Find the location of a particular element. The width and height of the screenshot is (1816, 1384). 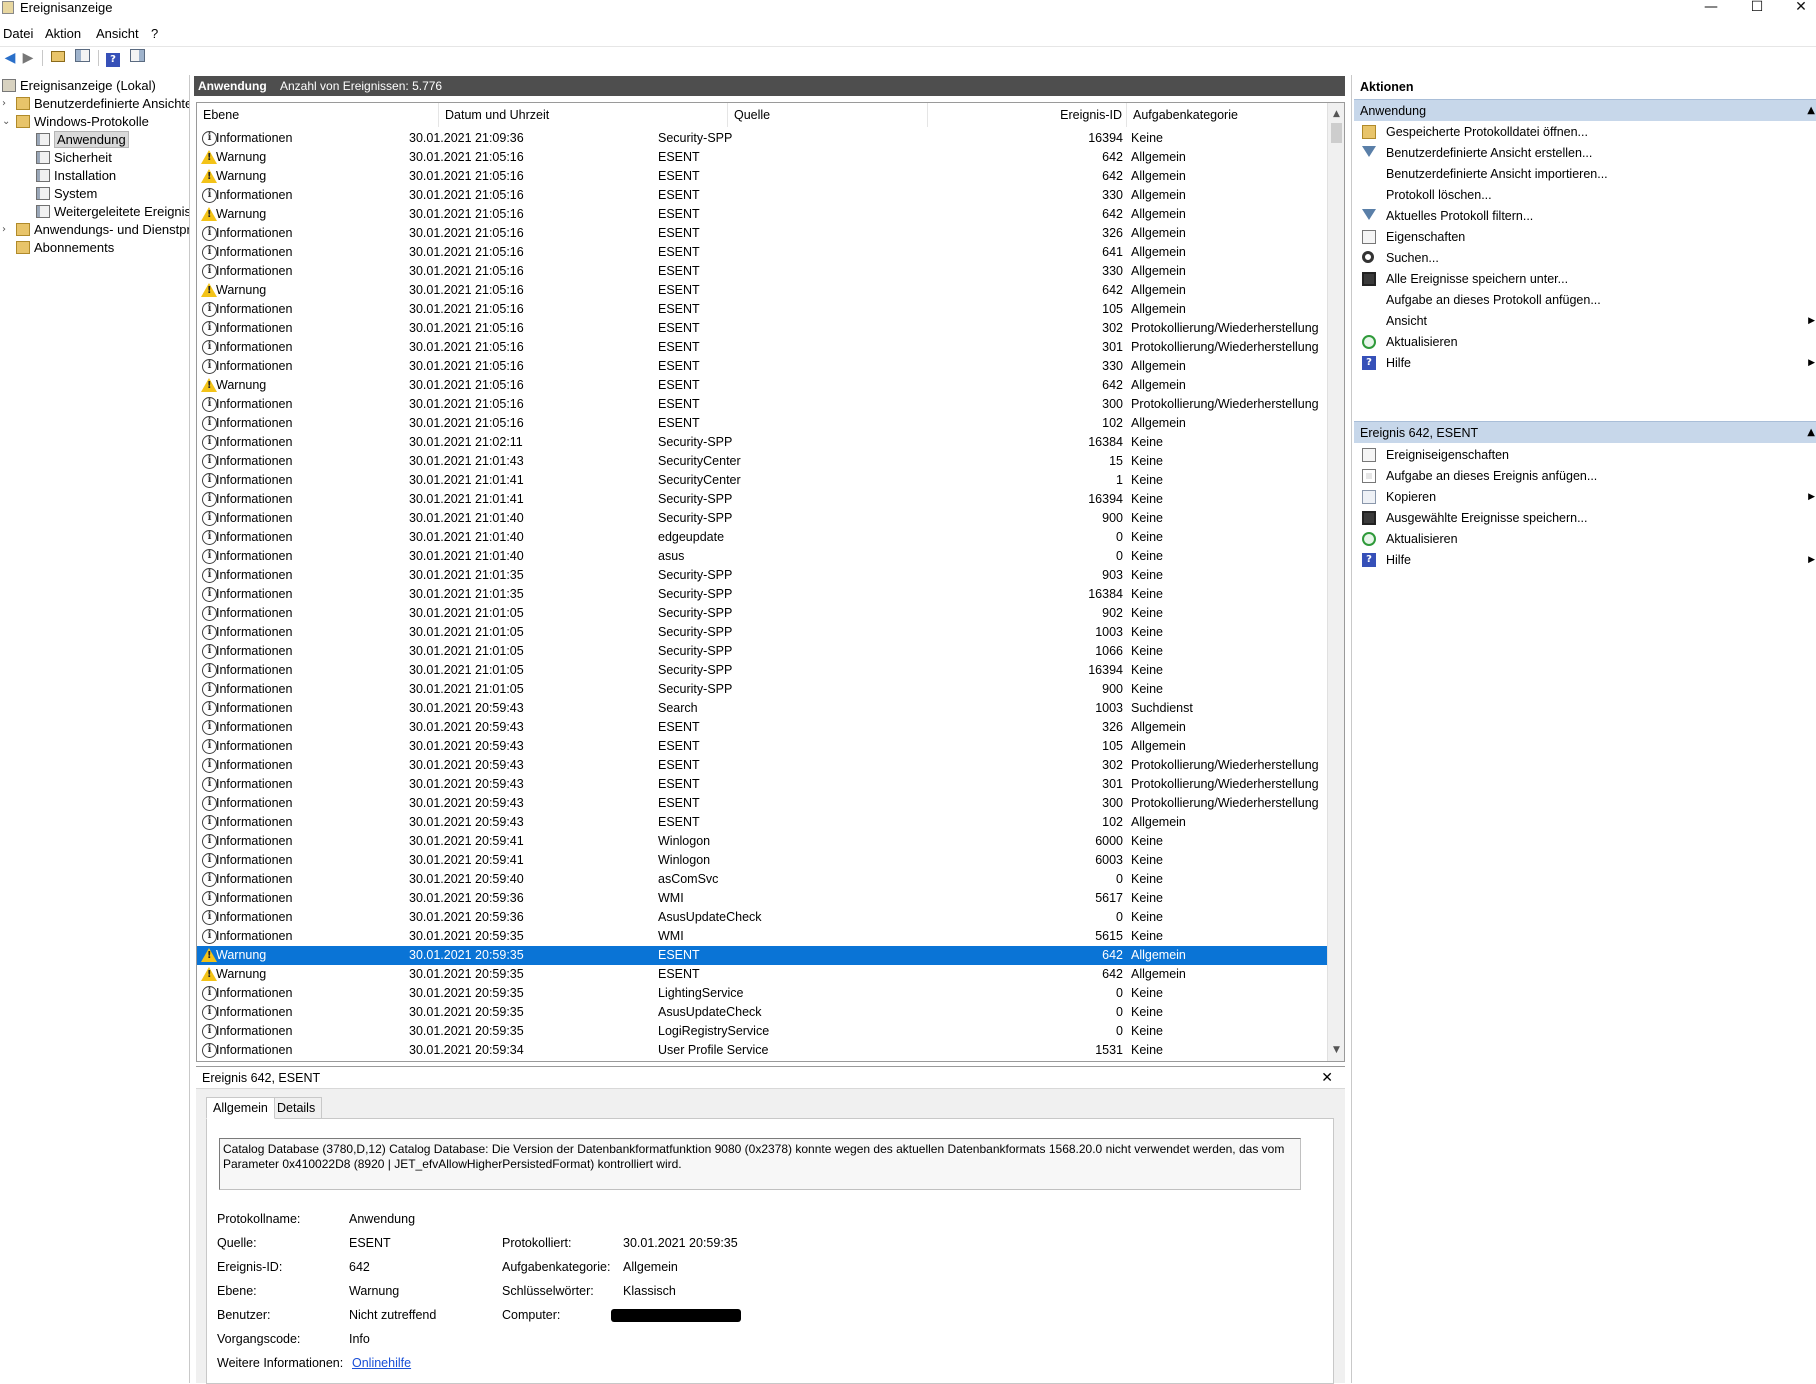

tab-details: Details is located at coordinates (296, 1108).